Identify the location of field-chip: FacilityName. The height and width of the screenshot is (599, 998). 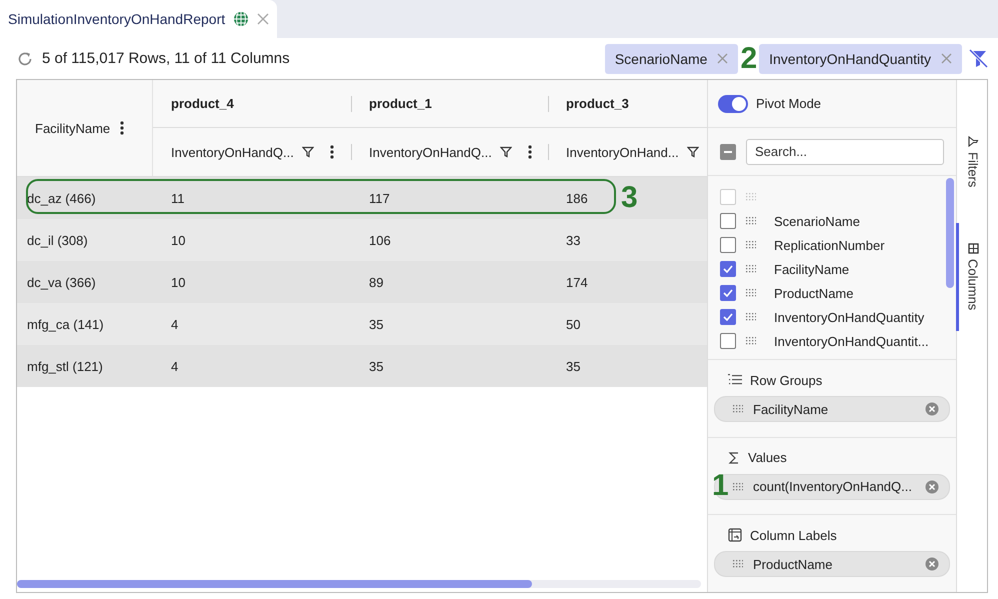
(832, 409).